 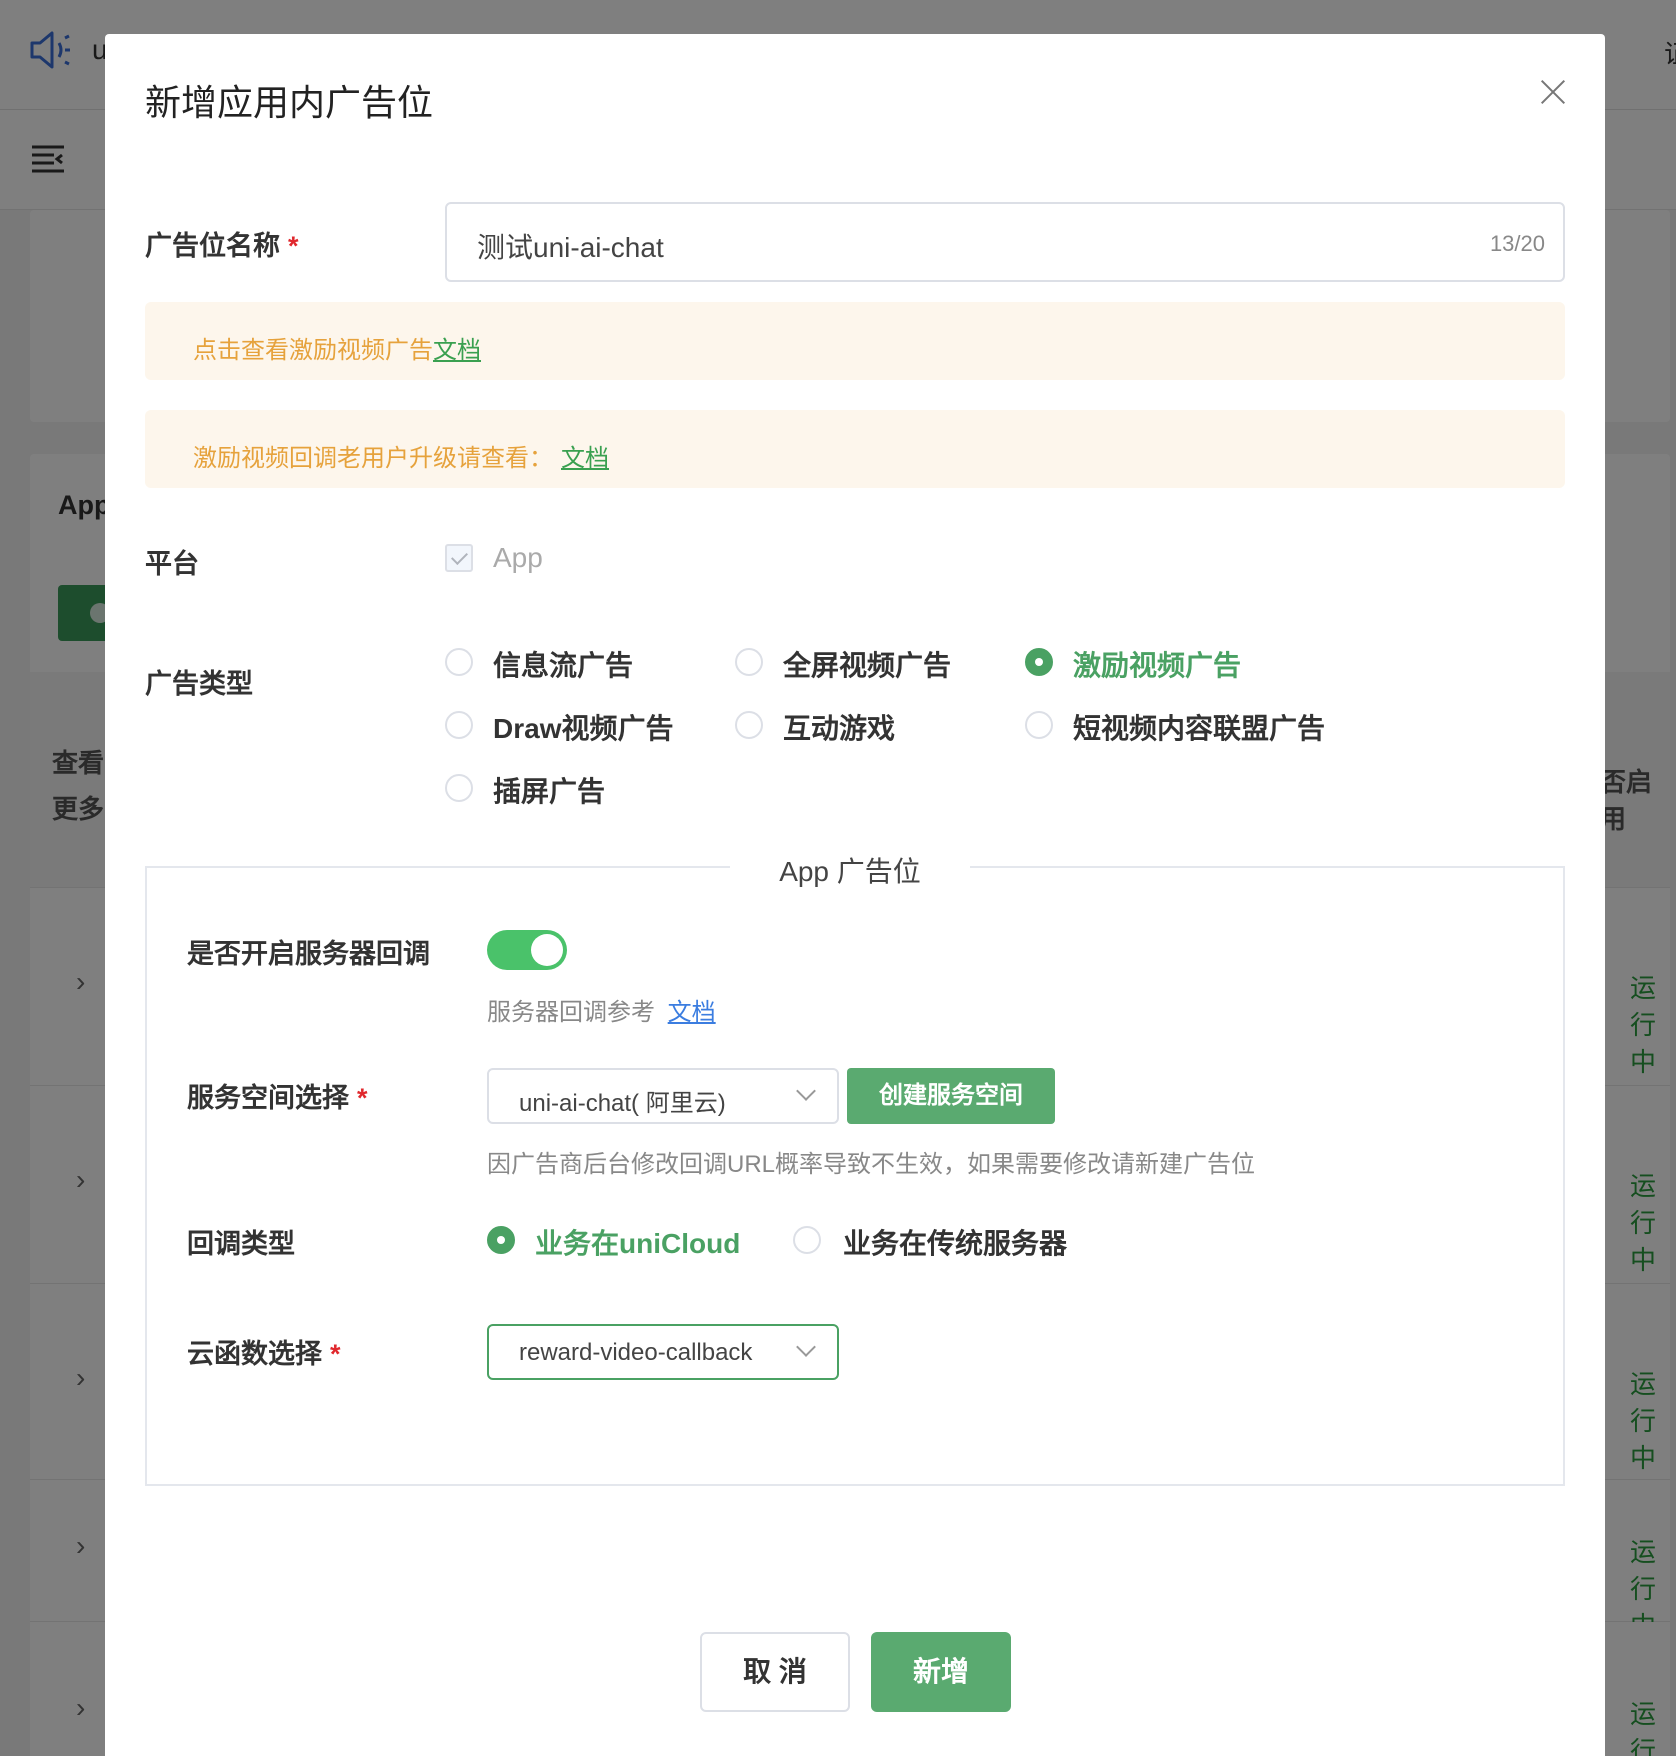 I want to click on alert-upgrade: 激励视频回调老用户升级请查看： 文档, so click(x=855, y=449).